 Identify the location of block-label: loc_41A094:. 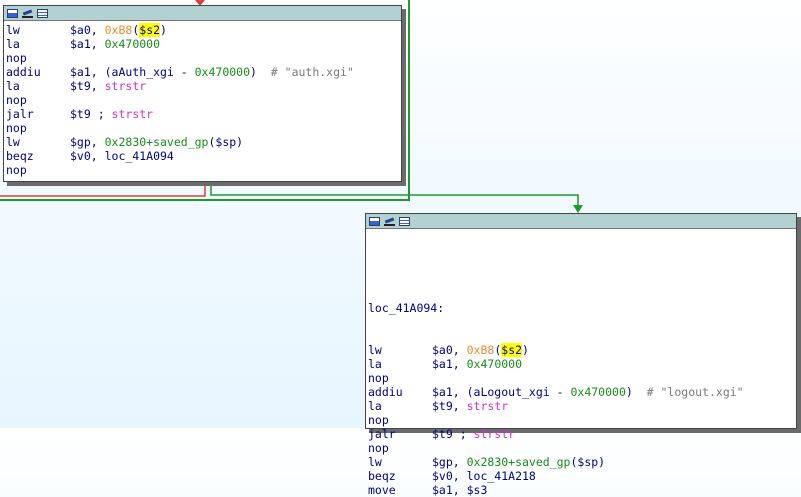
(582, 308).